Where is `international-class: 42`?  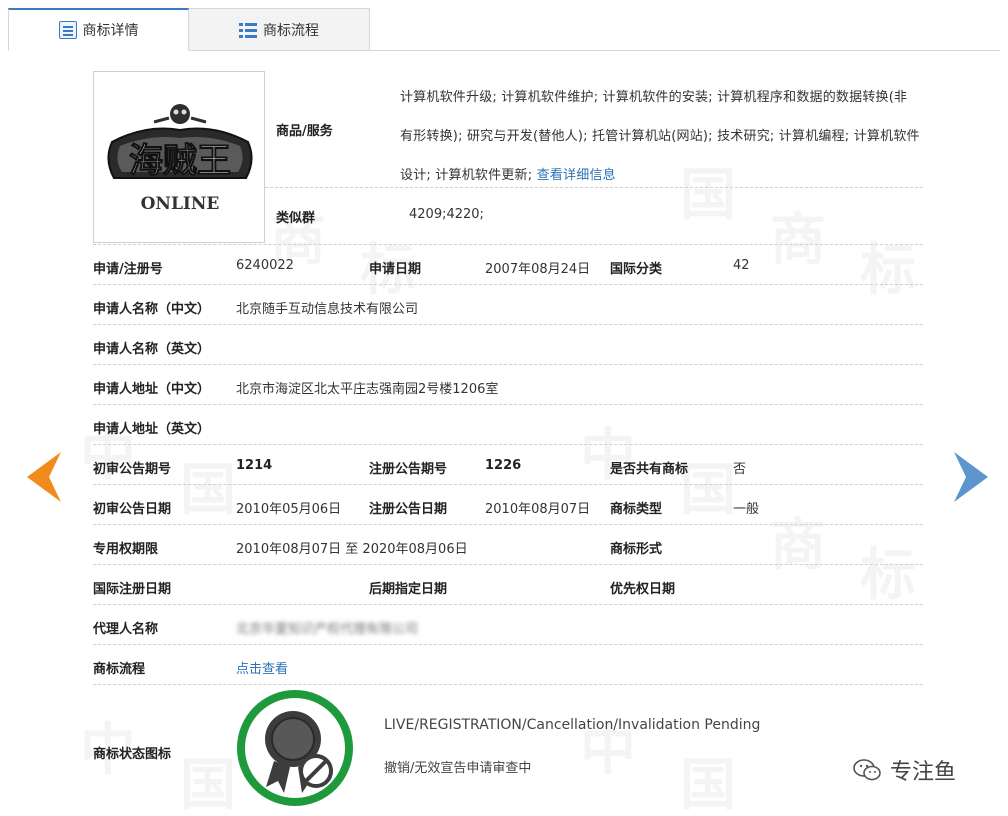 international-class: 42 is located at coordinates (741, 265).